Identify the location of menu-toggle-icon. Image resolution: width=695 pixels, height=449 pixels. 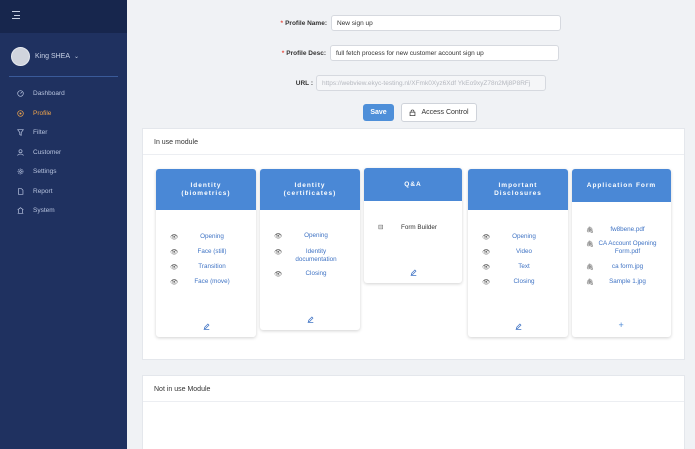
(16, 15).